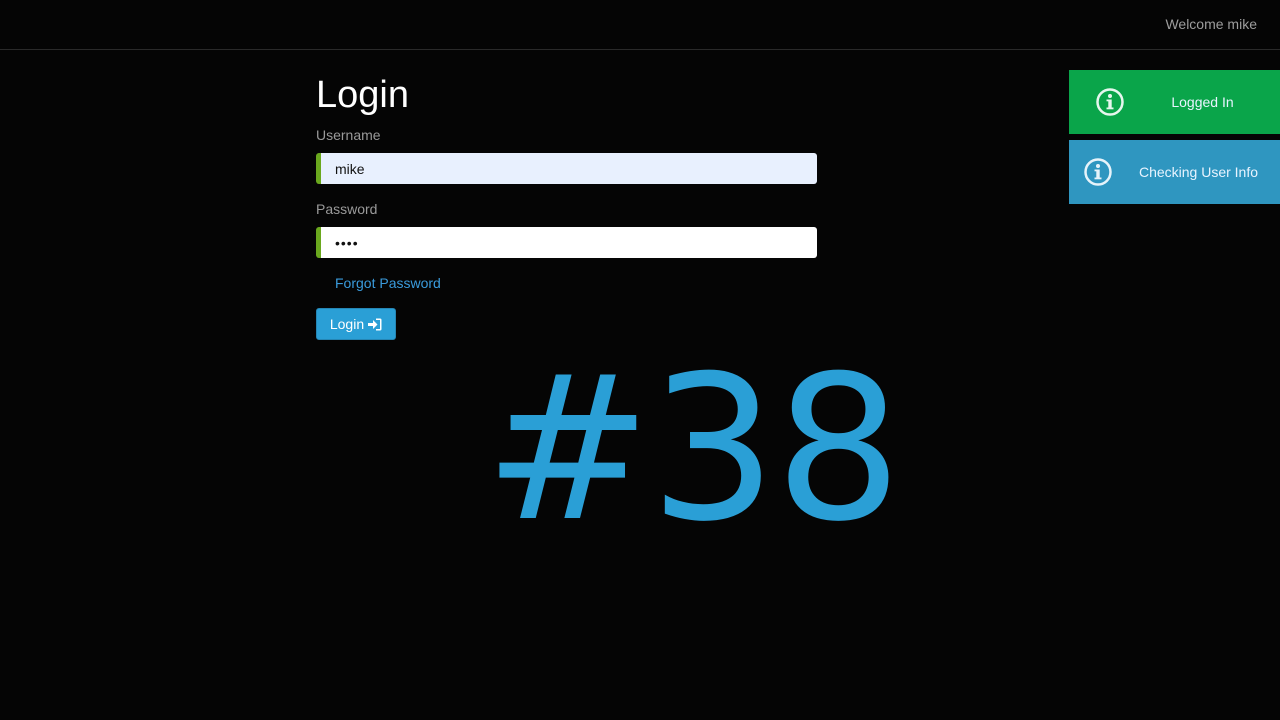 This screenshot has height=720, width=1280. What do you see at coordinates (348, 135) in the screenshot?
I see `username-label: Username` at bounding box center [348, 135].